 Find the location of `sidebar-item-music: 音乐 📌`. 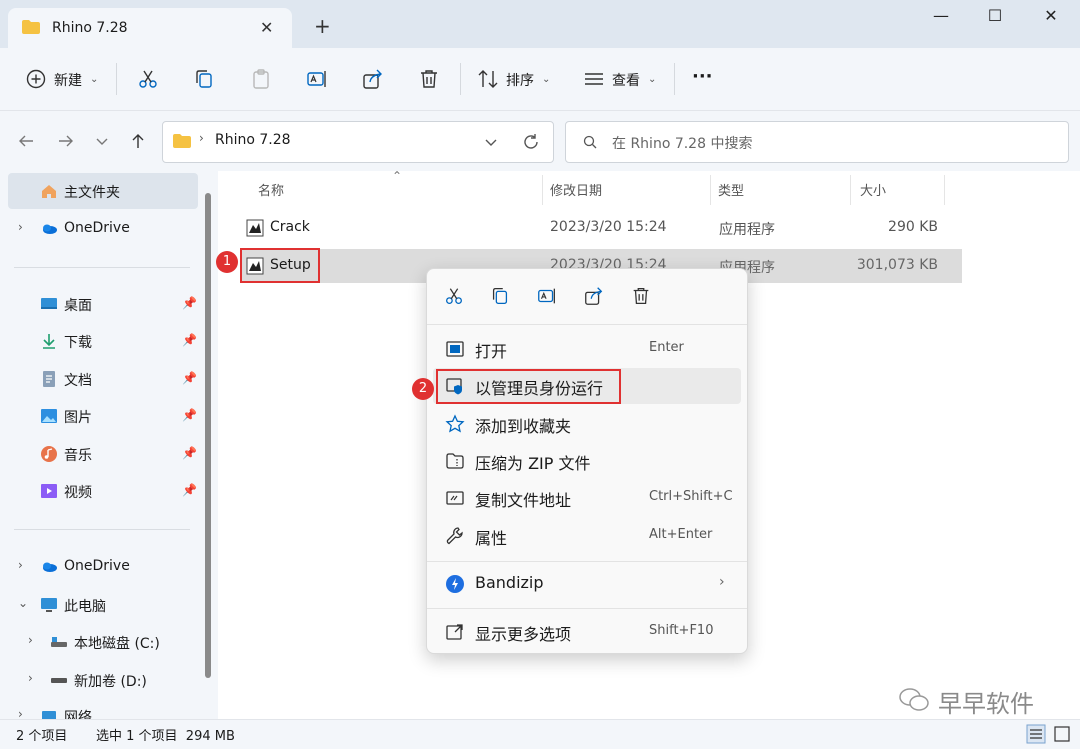

sidebar-item-music: 音乐 📌 is located at coordinates (103, 454).